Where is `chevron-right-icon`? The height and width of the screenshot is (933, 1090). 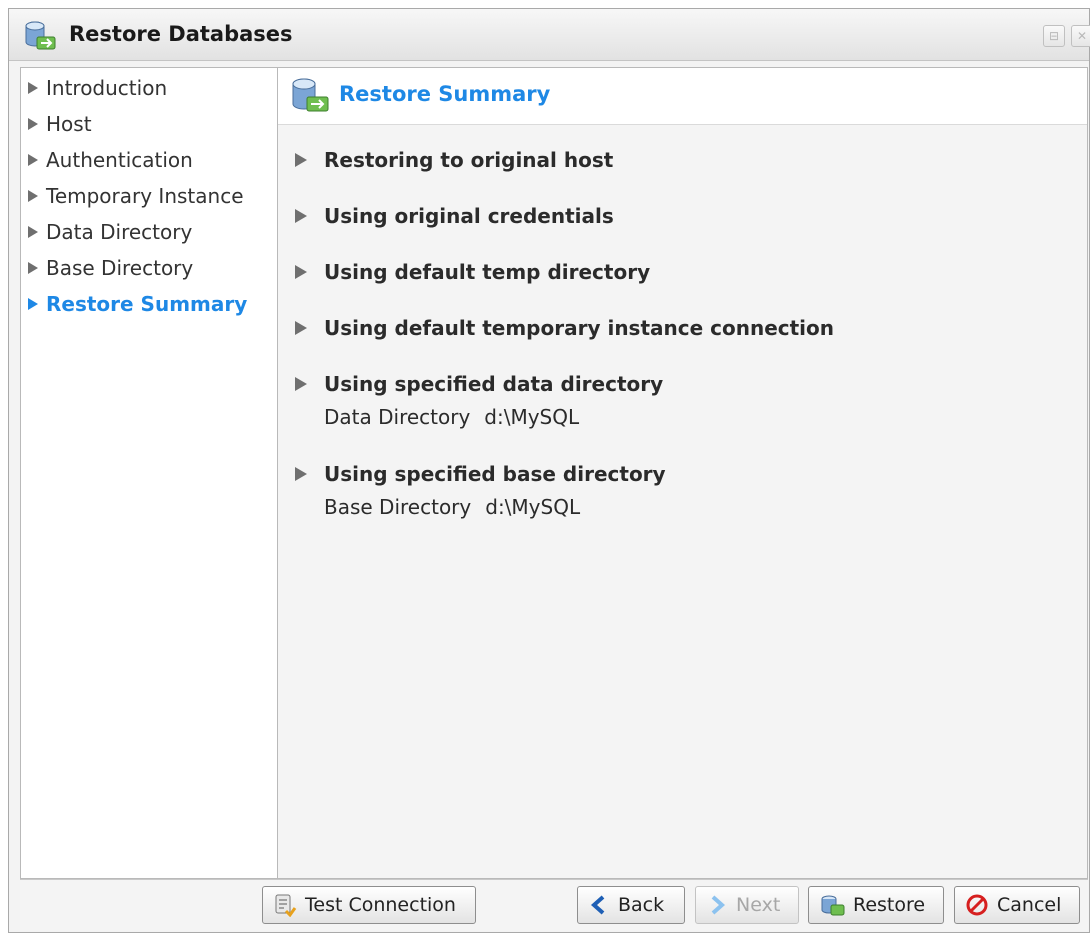 chevron-right-icon is located at coordinates (718, 905).